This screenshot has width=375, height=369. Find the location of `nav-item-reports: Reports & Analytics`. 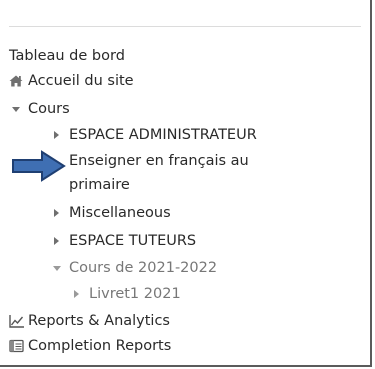

nav-item-reports: Reports & Analytics is located at coordinates (89, 321).